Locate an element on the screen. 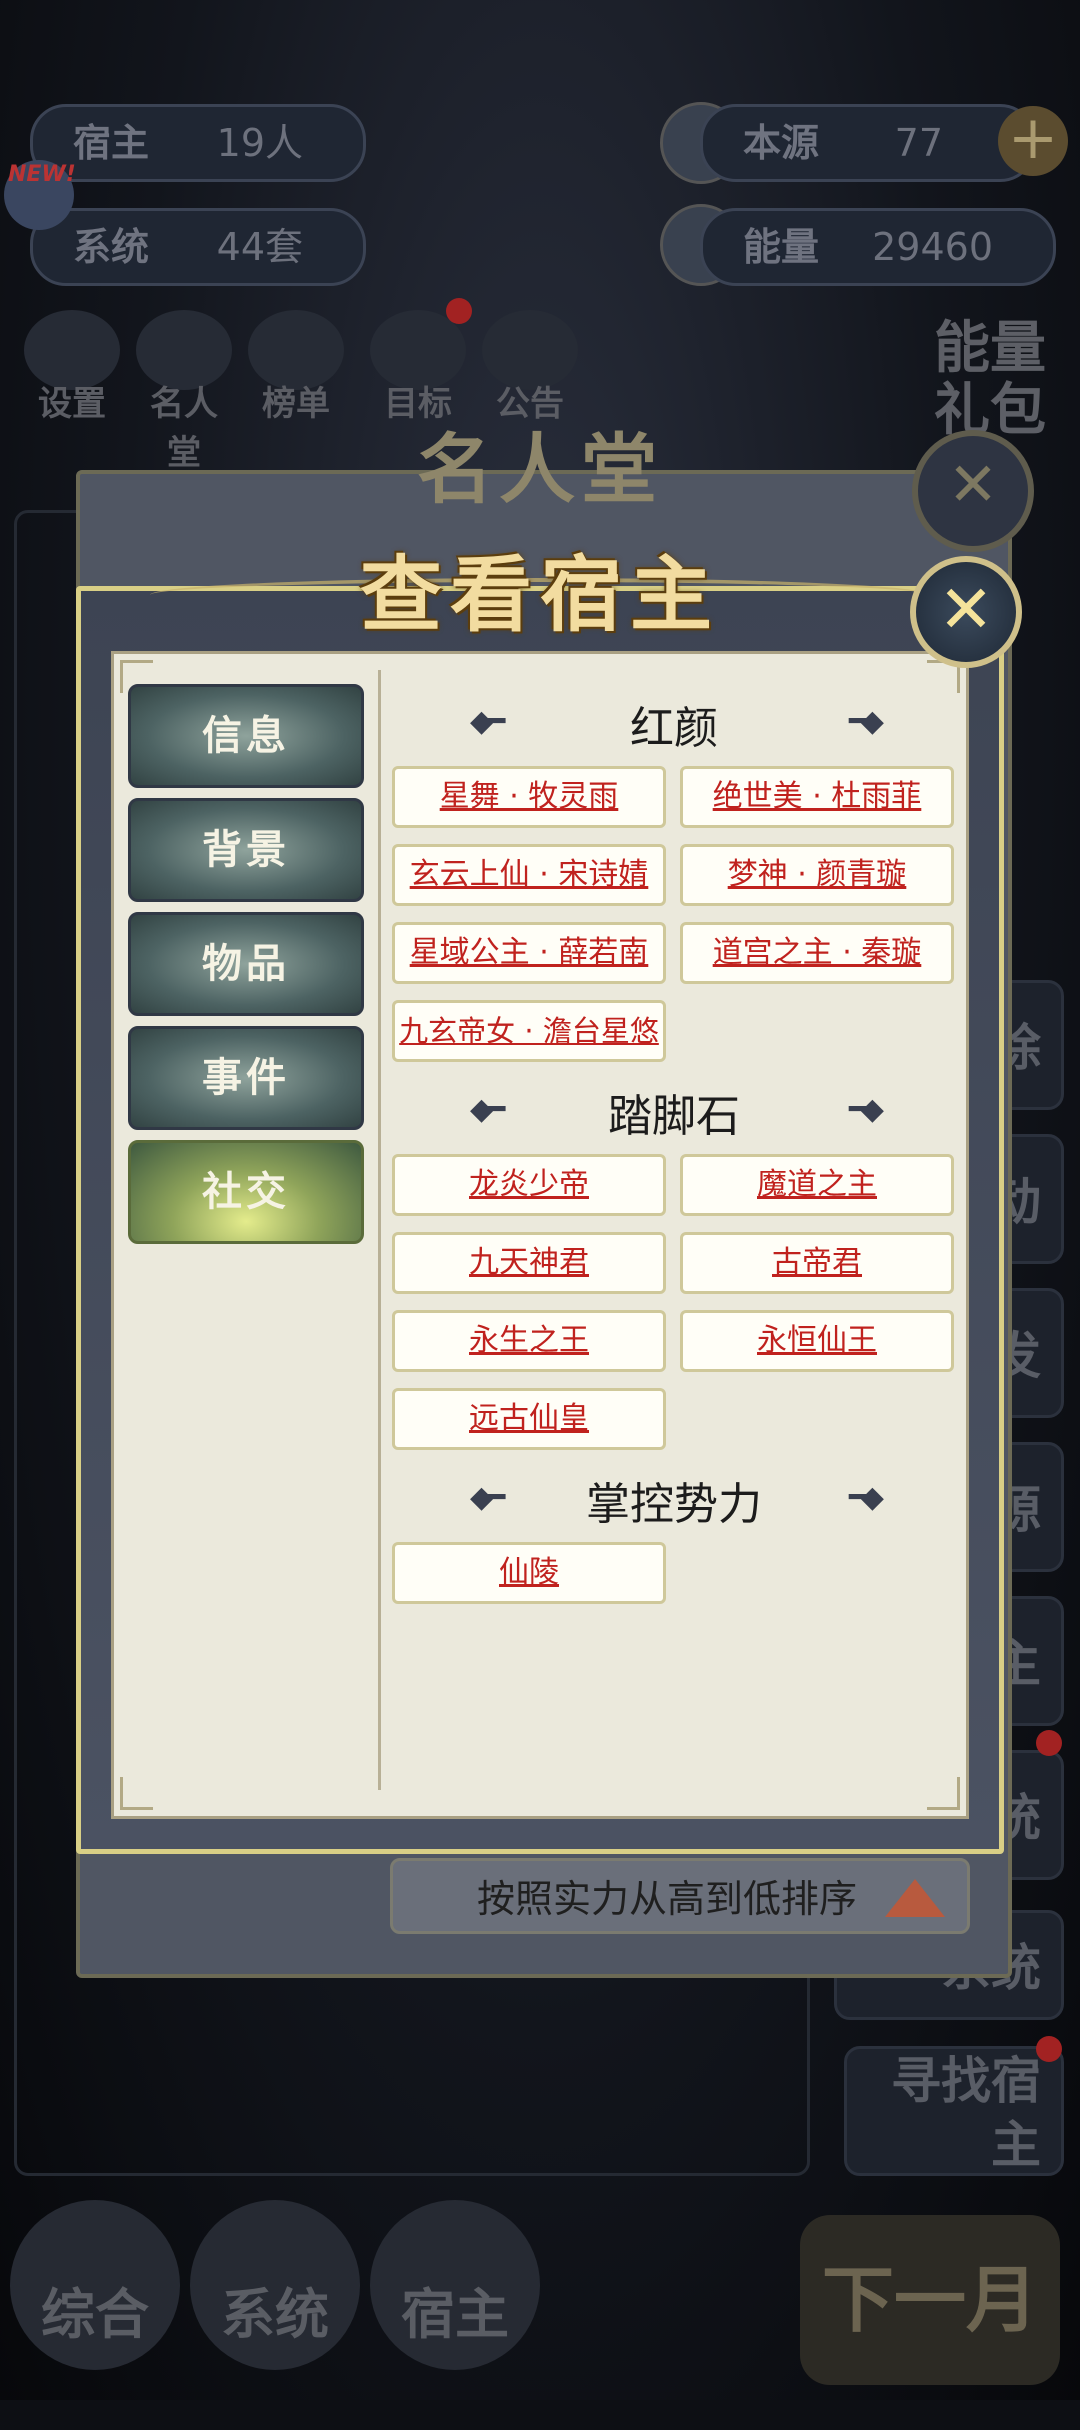  beauty-entry: 绝世美 · 杜雨菲 is located at coordinates (817, 797).